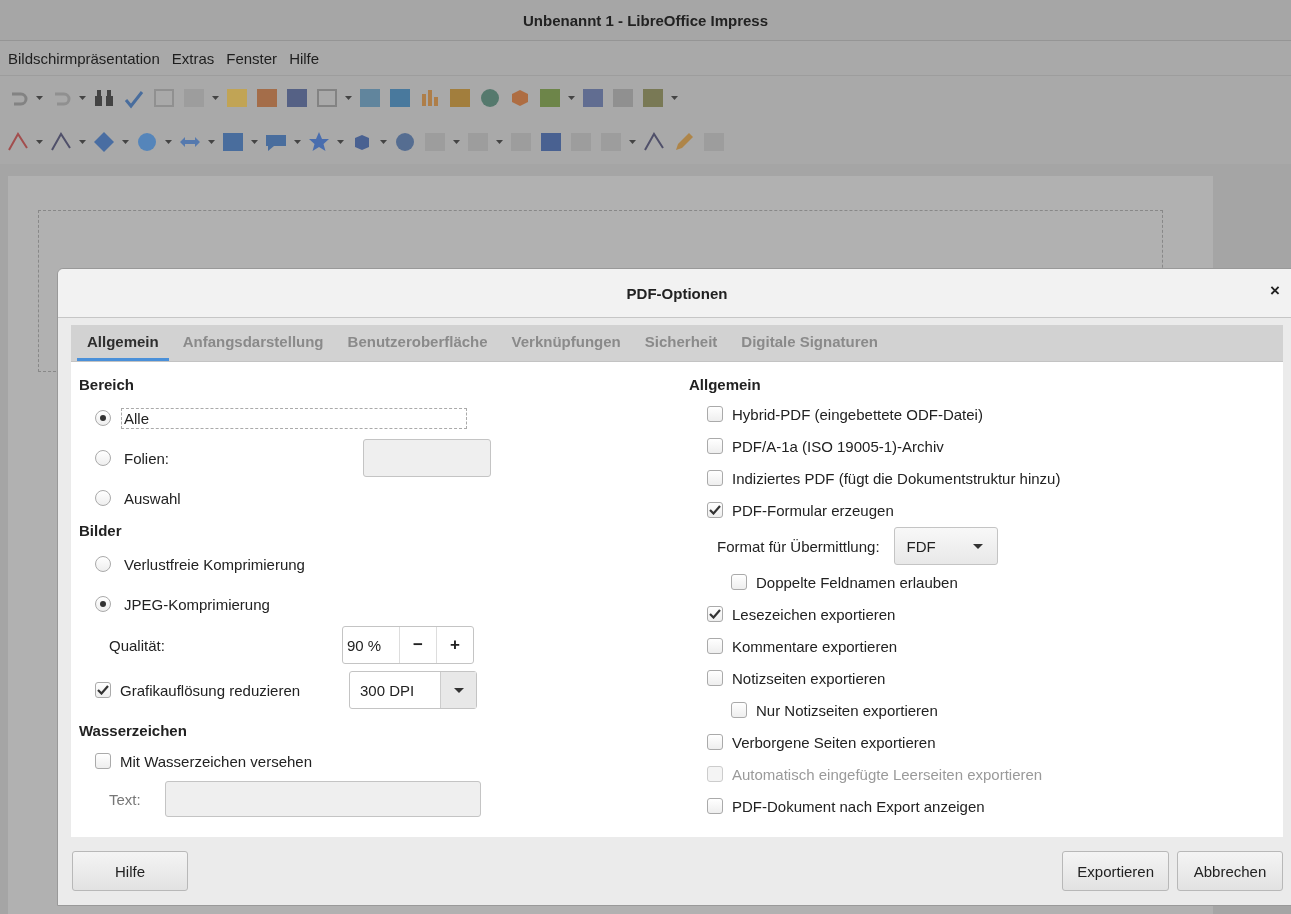 Image resolution: width=1291 pixels, height=914 pixels. I want to click on menu-item: Extras, so click(193, 58).